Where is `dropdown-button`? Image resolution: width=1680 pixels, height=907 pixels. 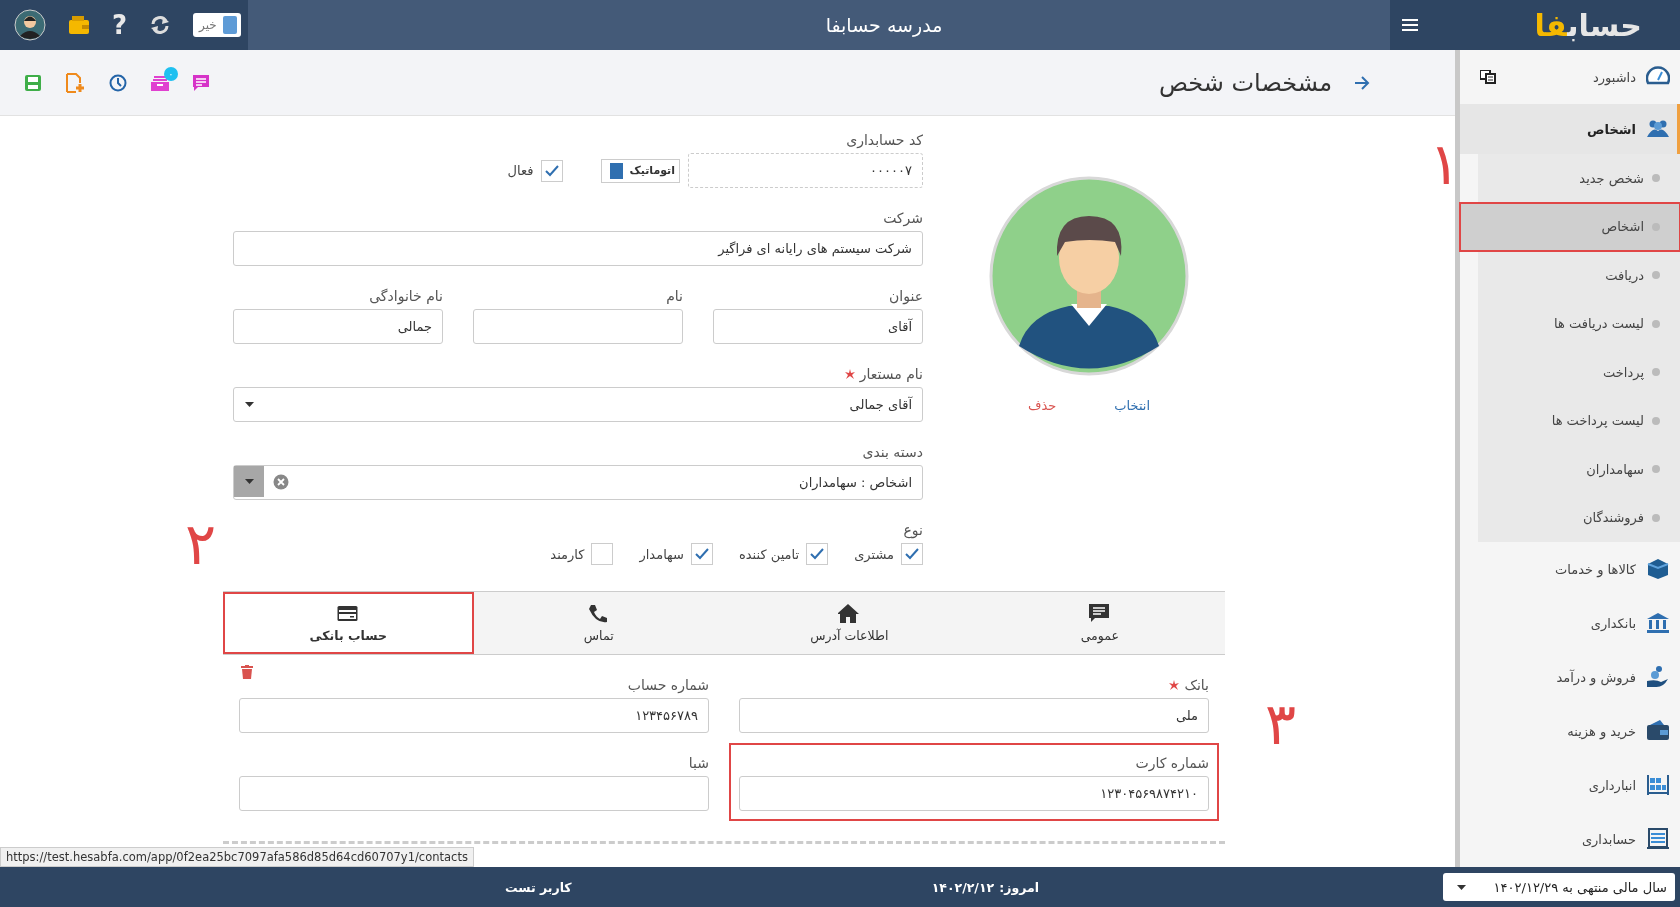 dropdown-button is located at coordinates (249, 481).